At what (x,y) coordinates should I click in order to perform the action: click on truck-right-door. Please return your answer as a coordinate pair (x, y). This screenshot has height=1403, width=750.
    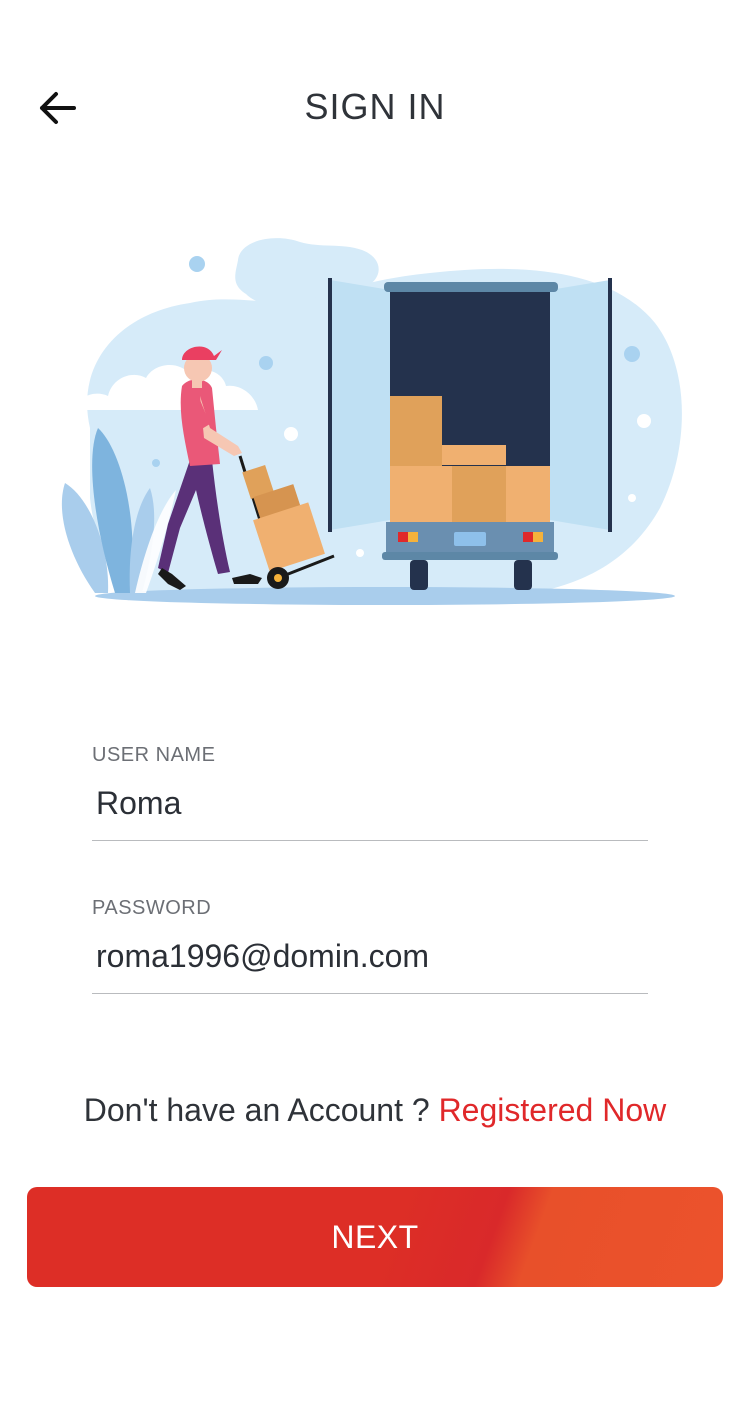
    Looking at the image, I should click on (580, 405).